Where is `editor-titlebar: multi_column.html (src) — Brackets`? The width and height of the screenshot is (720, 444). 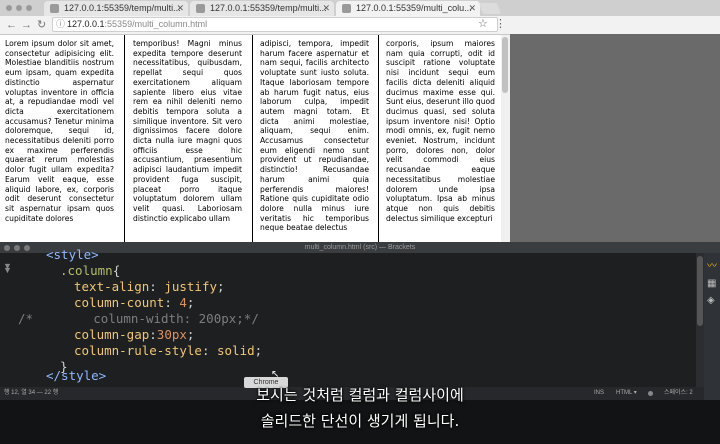 editor-titlebar: multi_column.html (src) — Brackets is located at coordinates (360, 247).